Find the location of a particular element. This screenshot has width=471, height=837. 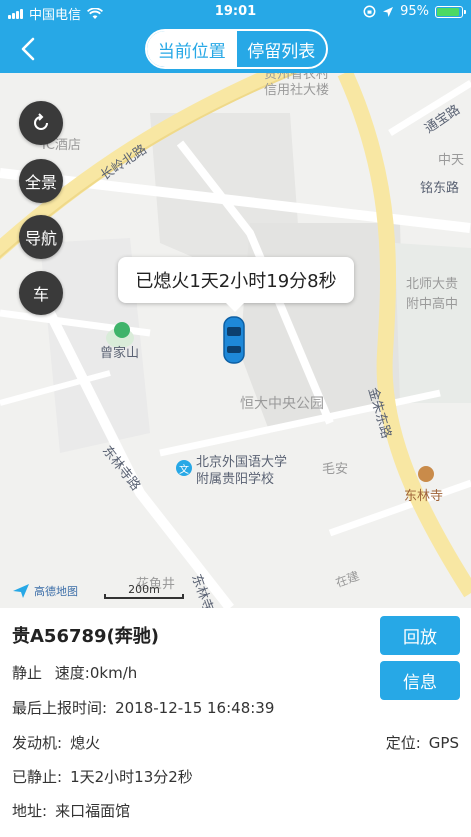

tab-stay-list: 停留列表 is located at coordinates (282, 49).